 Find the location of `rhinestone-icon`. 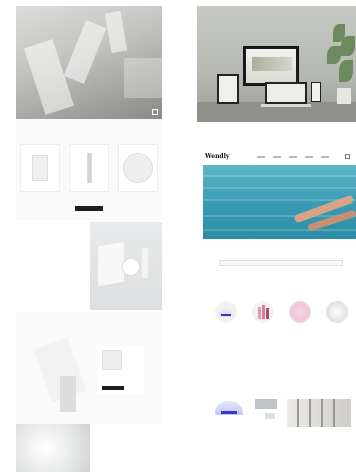

rhinestone-icon is located at coordinates (337, 312).